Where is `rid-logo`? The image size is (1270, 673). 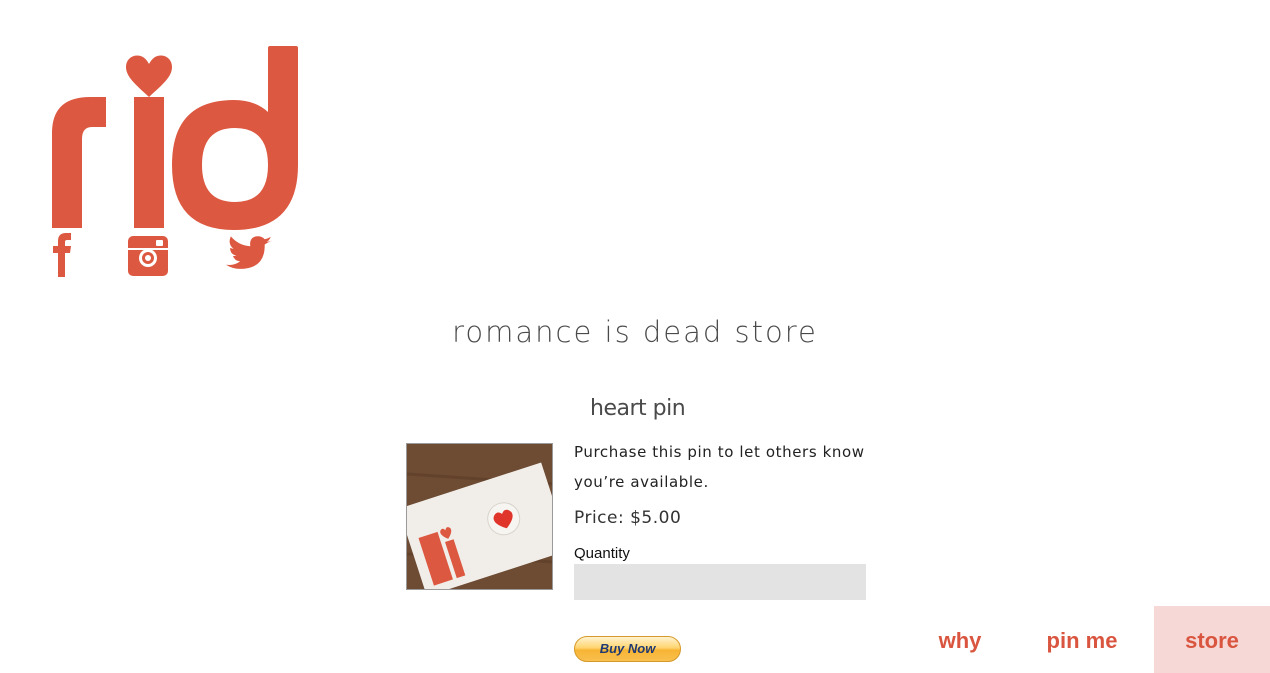
rid-logo is located at coordinates (175, 137).